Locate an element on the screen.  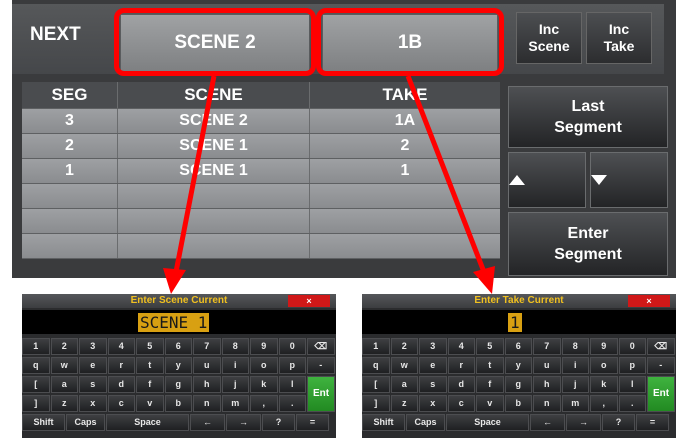
scene-input-value: SCENE 1 is located at coordinates (174, 322).